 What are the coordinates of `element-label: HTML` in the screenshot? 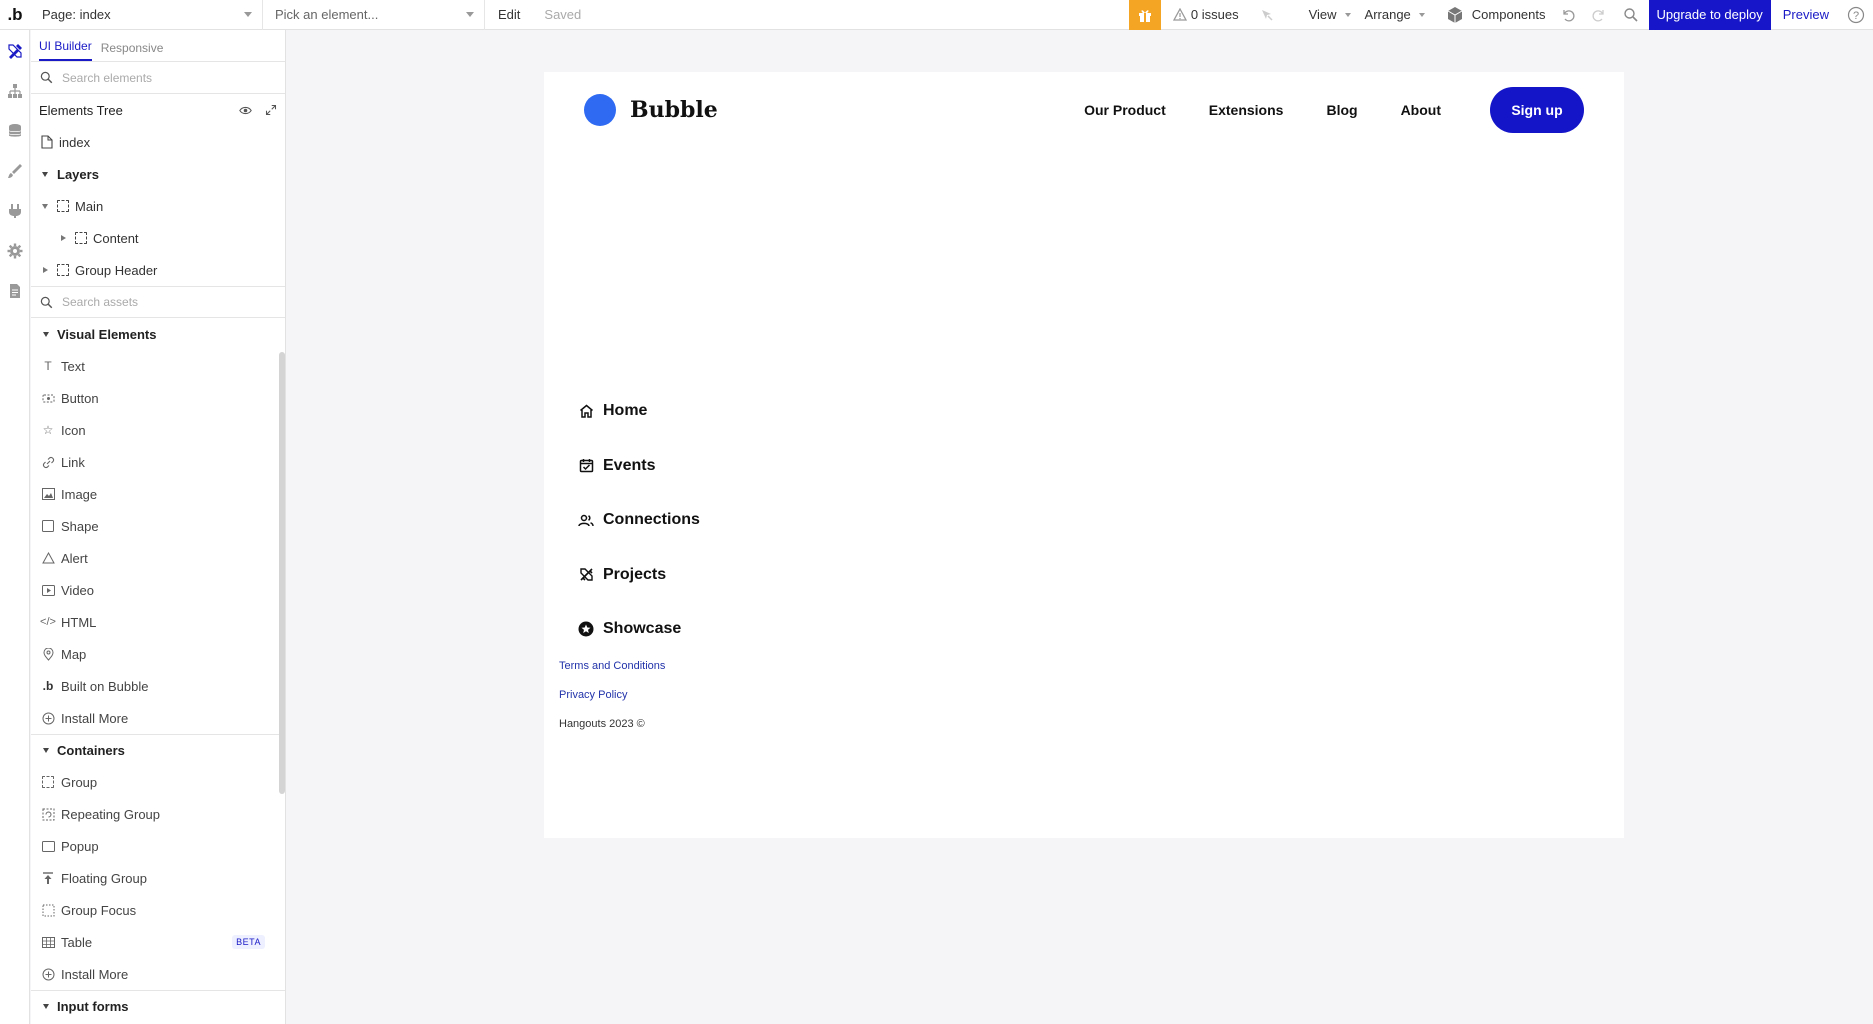 It's located at (79, 622).